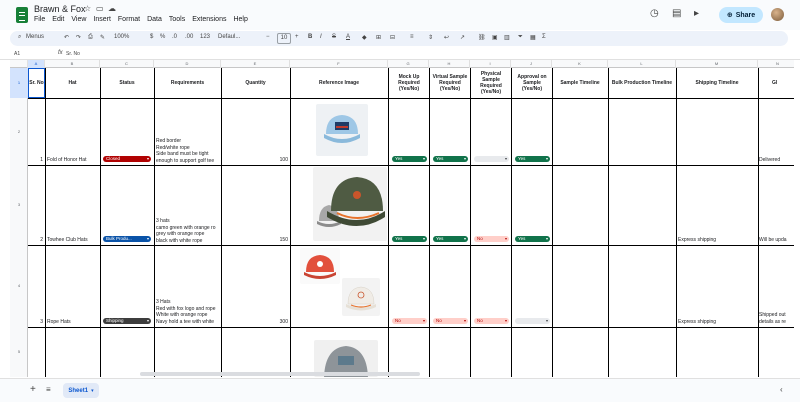 This screenshot has width=800, height=402. What do you see at coordinates (81, 390) in the screenshot?
I see `sheet-tab: Sheet1 ▾` at bounding box center [81, 390].